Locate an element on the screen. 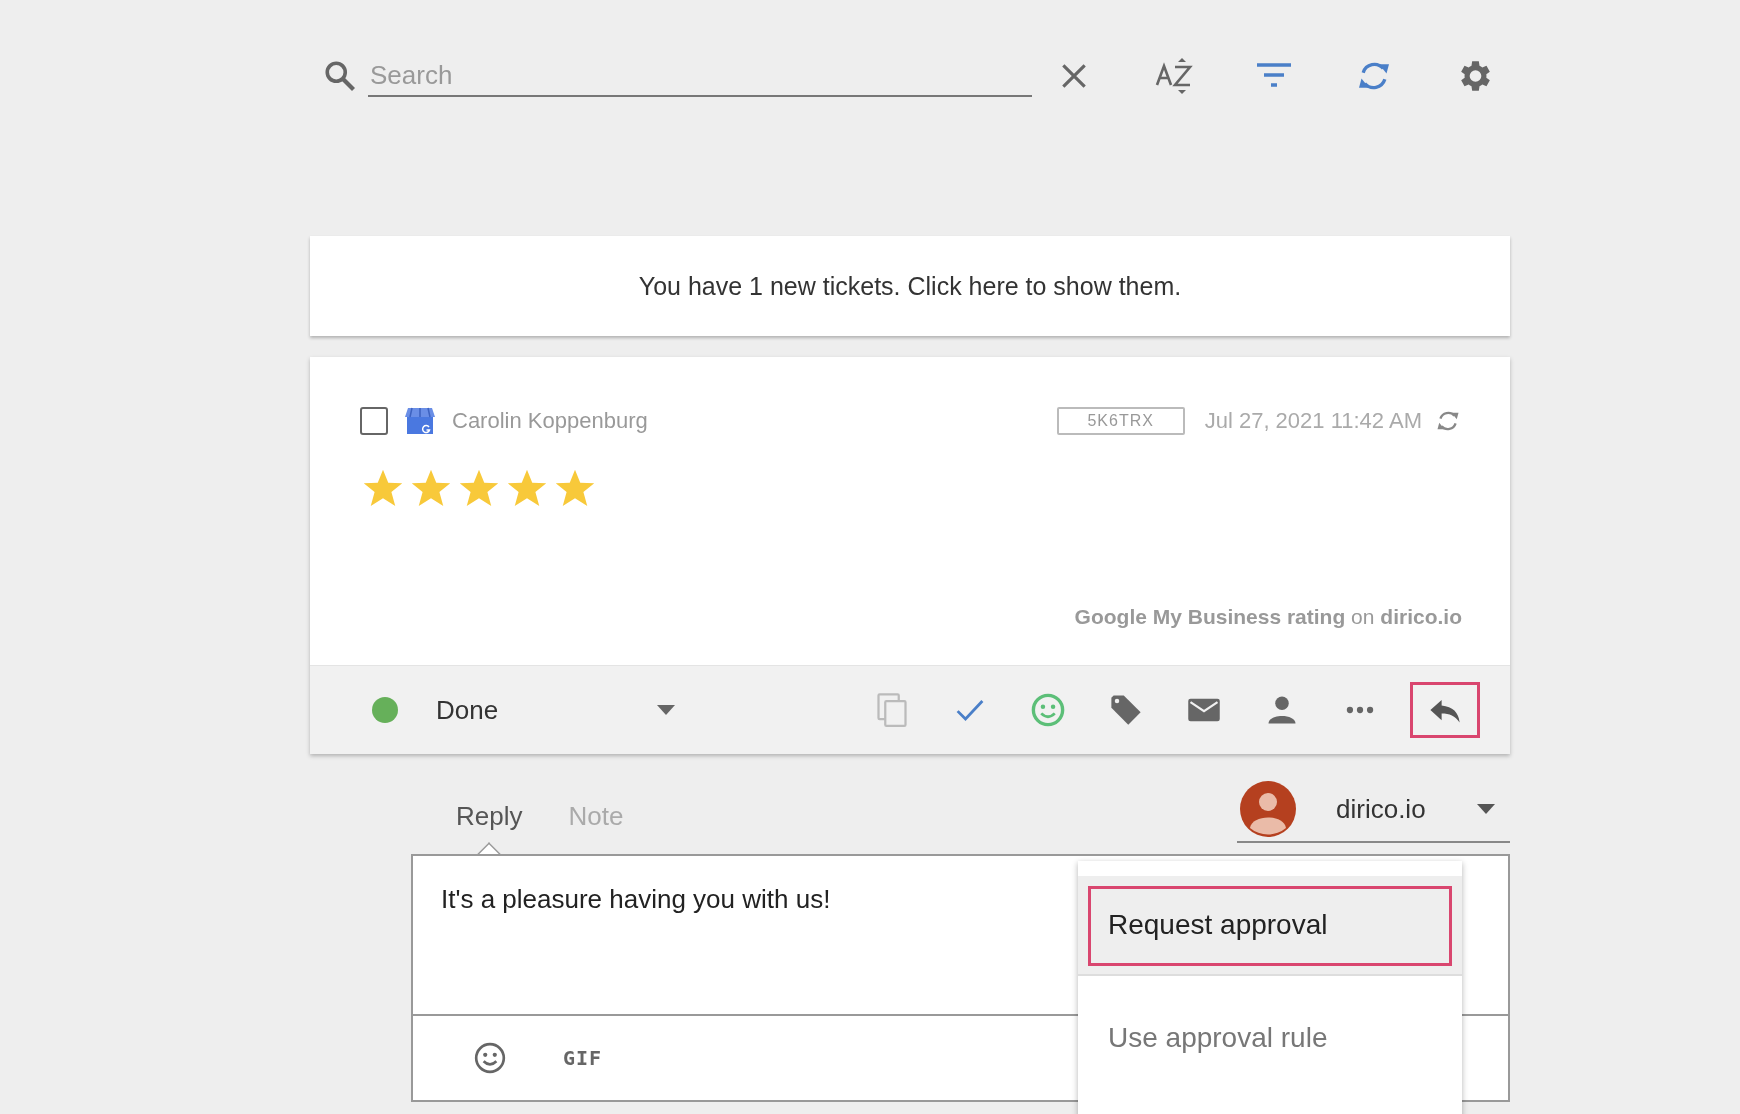 The image size is (1740, 1114). sender-dropdown: dirico.io is located at coordinates (1373, 812).